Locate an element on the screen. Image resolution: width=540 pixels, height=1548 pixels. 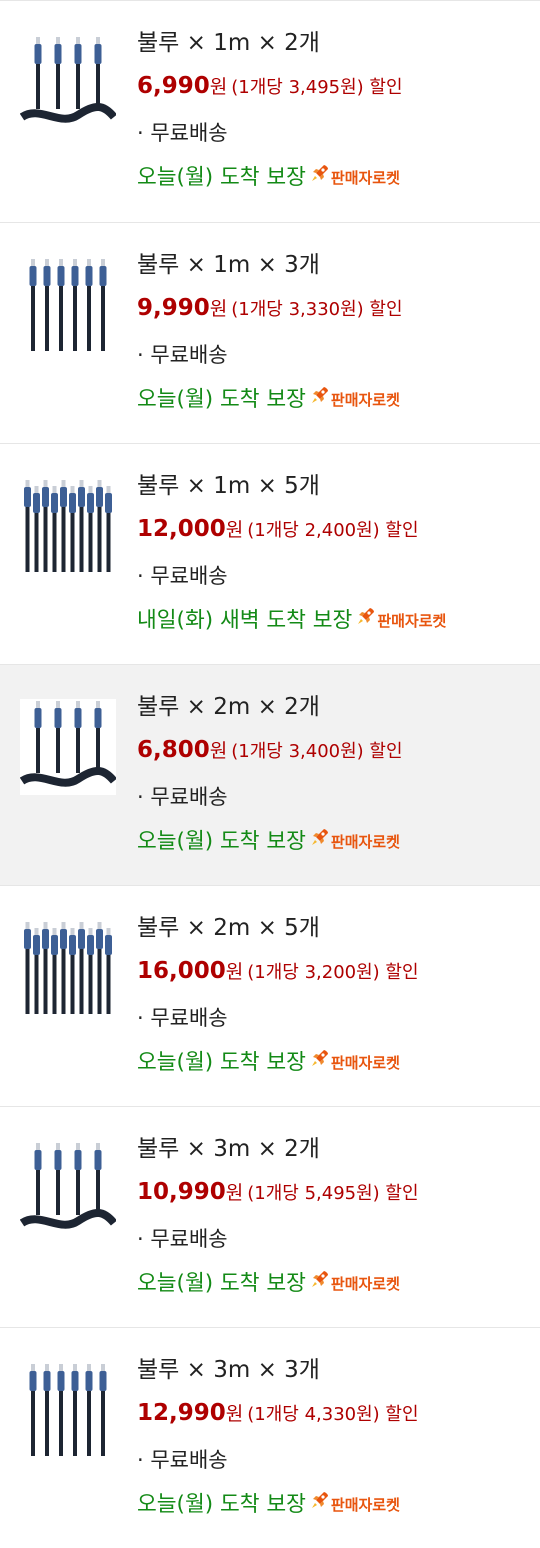
option-price: 10,990 is located at coordinates (181, 1192).